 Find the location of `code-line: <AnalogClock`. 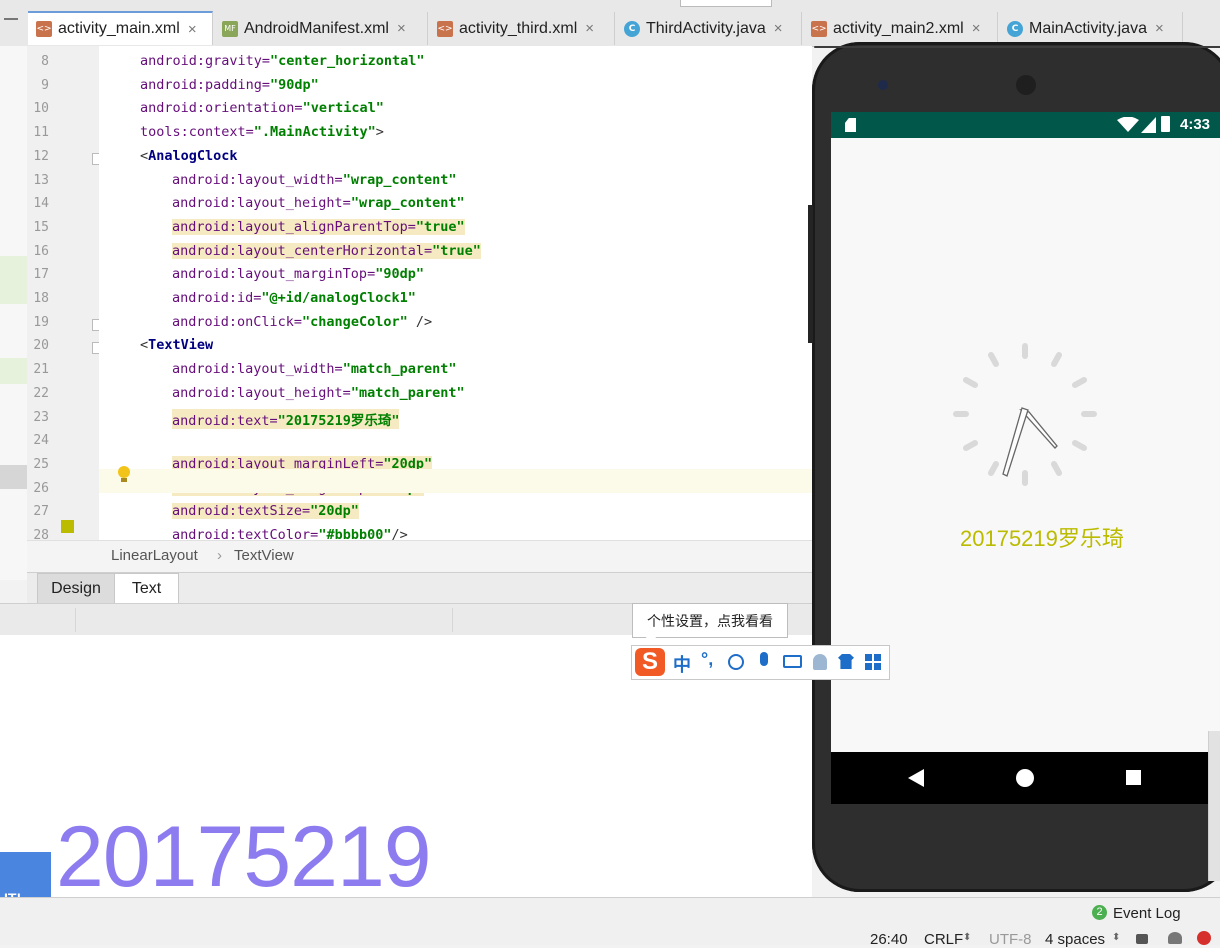

code-line: <AnalogClock is located at coordinates (189, 156).